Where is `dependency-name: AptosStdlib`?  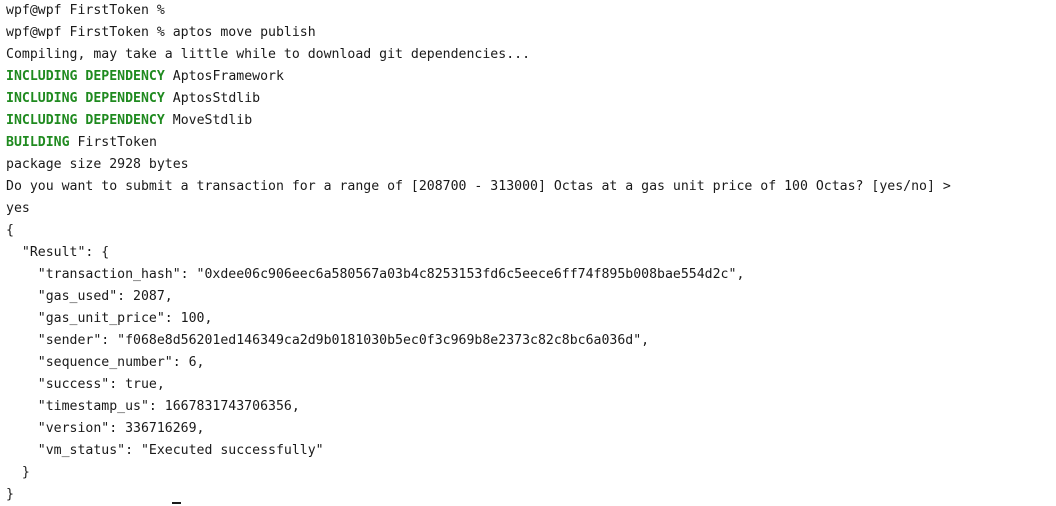
dependency-name: AptosStdlib is located at coordinates (216, 98).